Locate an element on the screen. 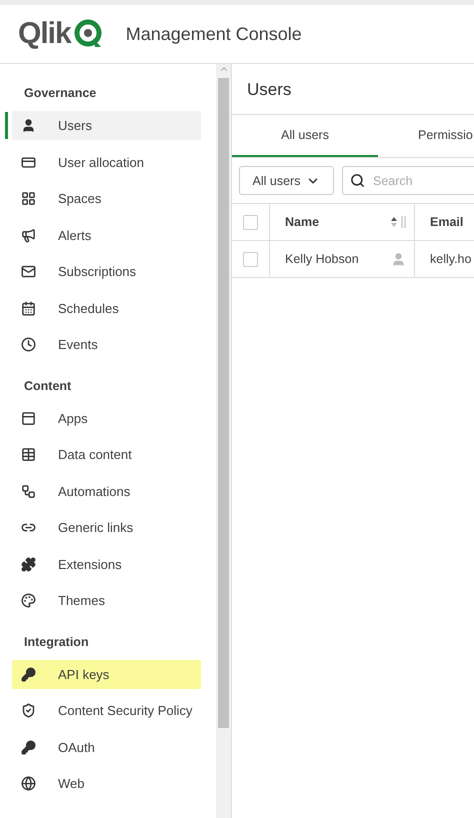  section-title: Content is located at coordinates (47, 386).